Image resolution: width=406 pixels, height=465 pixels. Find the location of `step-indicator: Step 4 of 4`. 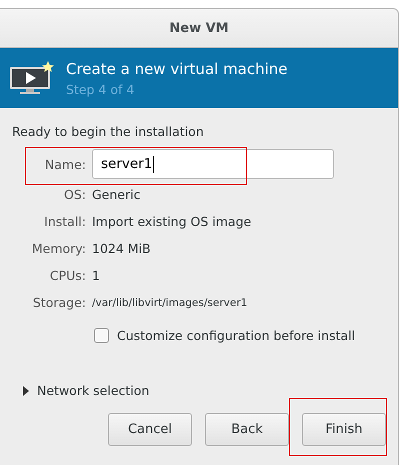

step-indicator: Step 4 of 4 is located at coordinates (101, 89).